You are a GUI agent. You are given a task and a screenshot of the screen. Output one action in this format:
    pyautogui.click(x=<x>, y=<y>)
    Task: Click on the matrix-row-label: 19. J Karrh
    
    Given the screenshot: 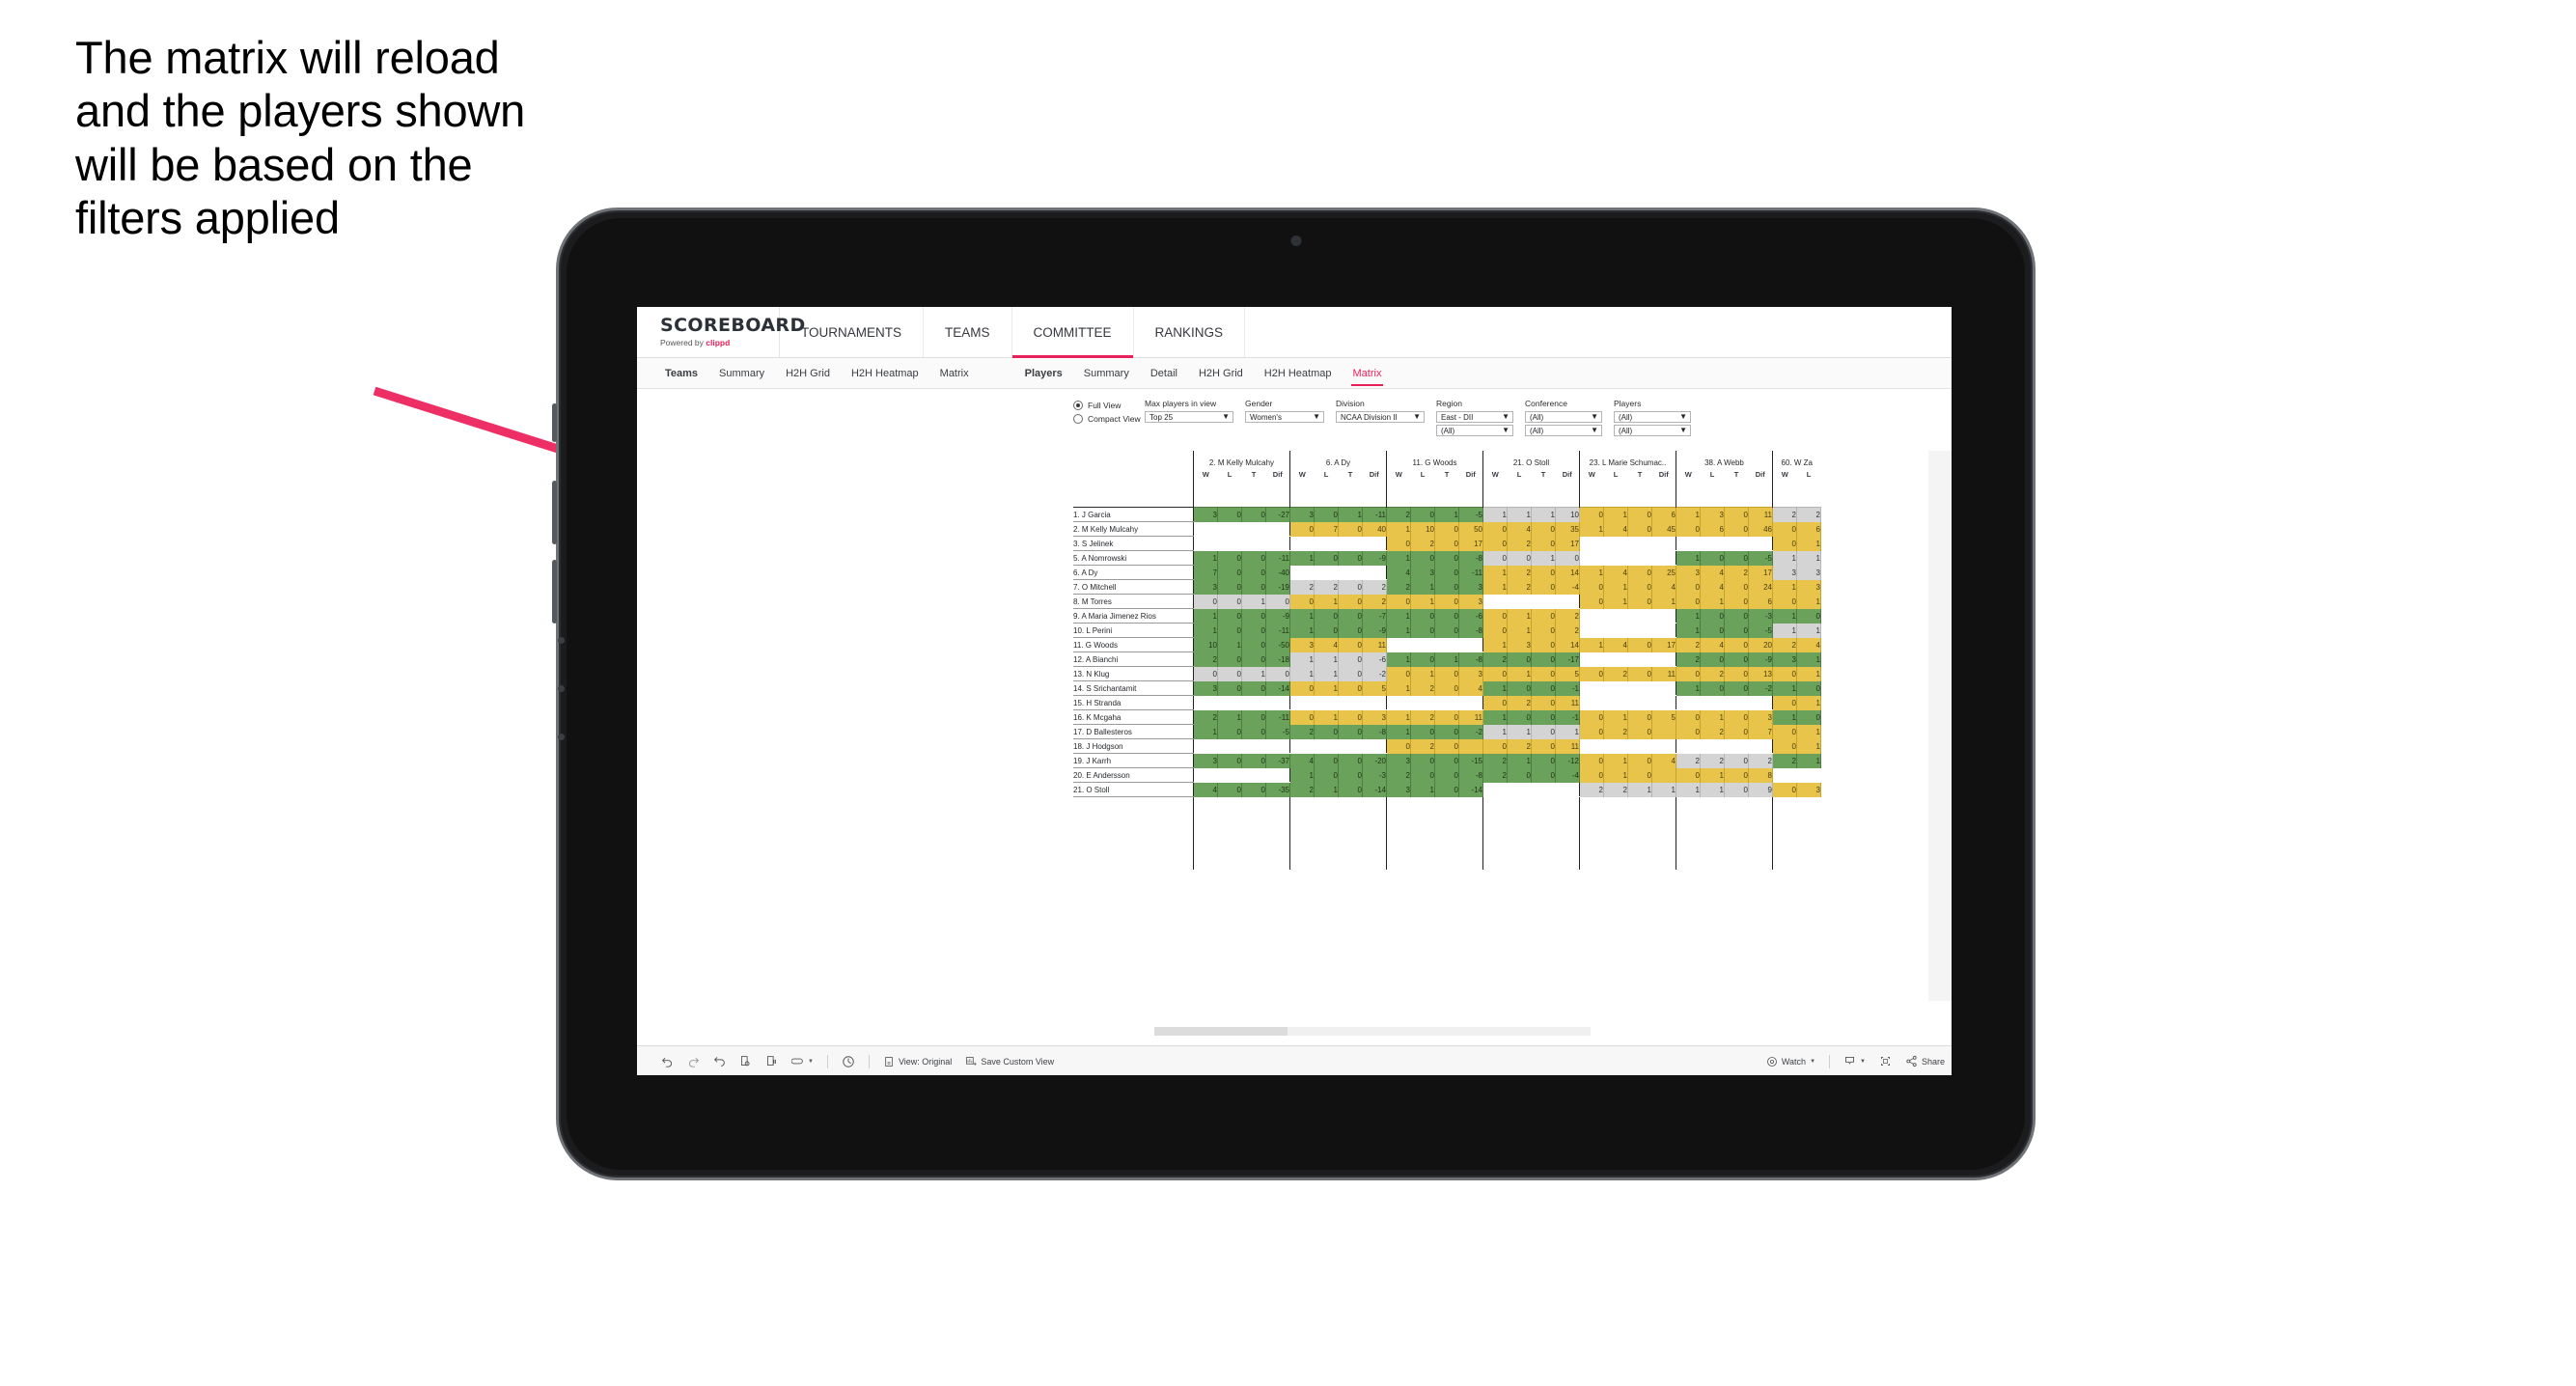 What is the action you would take?
    pyautogui.click(x=1133, y=761)
    